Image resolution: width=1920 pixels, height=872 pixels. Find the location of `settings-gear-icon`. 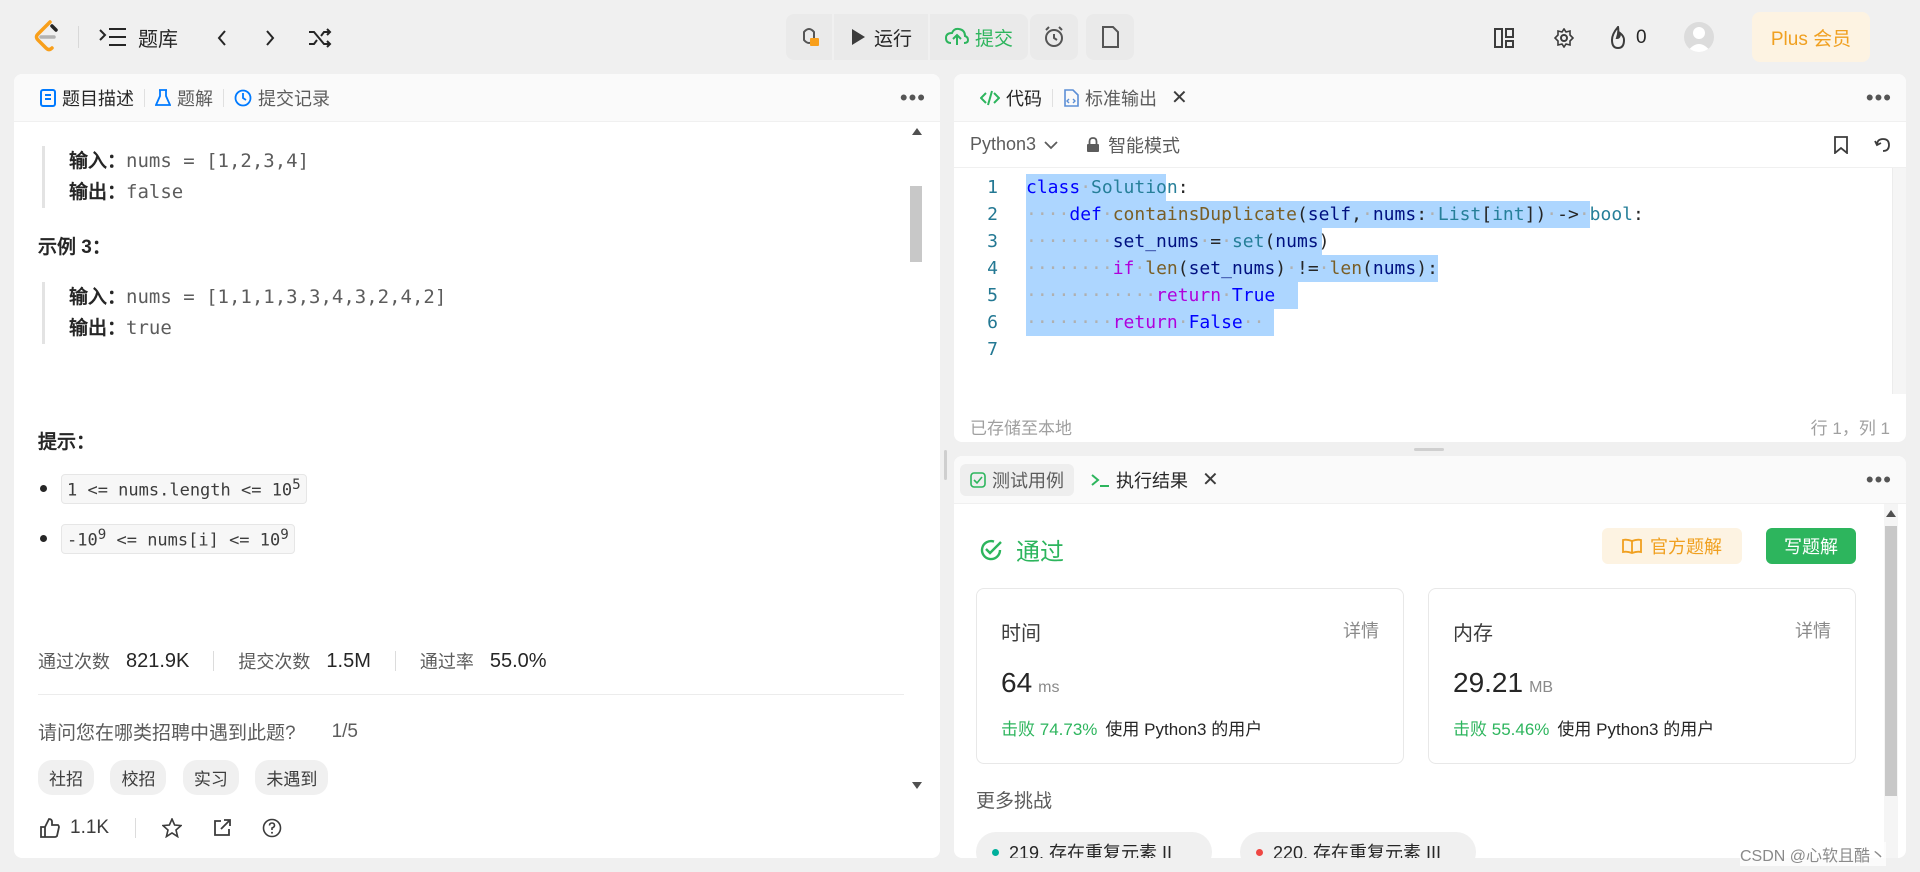

settings-gear-icon is located at coordinates (1564, 38).